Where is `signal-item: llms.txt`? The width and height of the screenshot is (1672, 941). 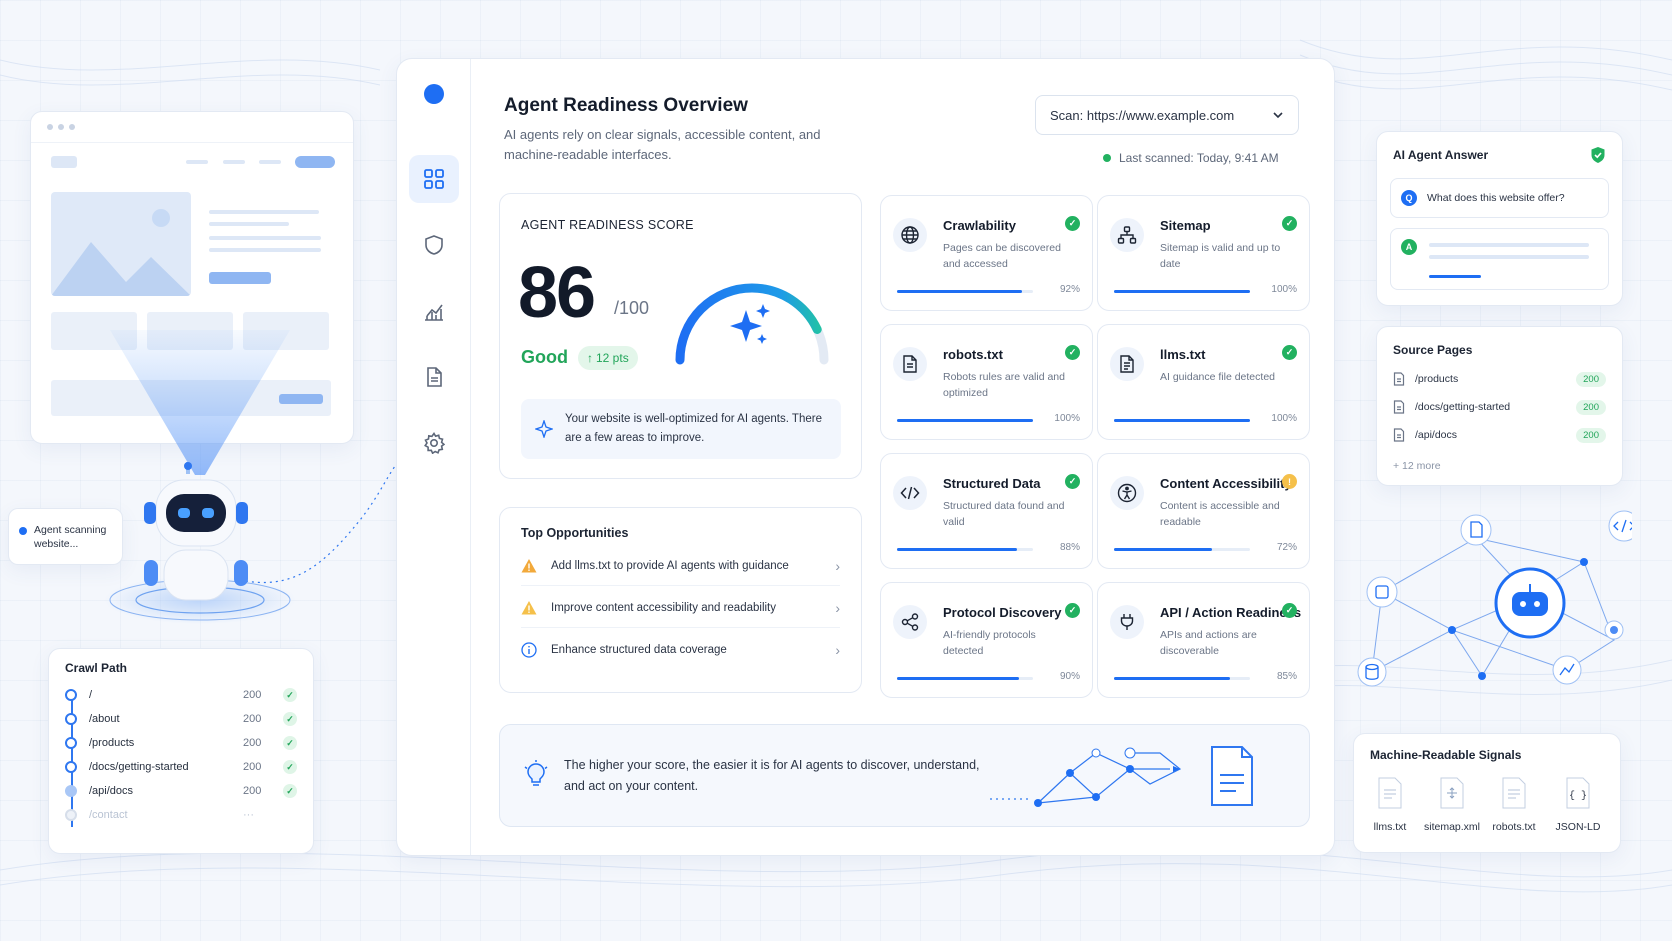 signal-item: llms.txt is located at coordinates (1390, 804).